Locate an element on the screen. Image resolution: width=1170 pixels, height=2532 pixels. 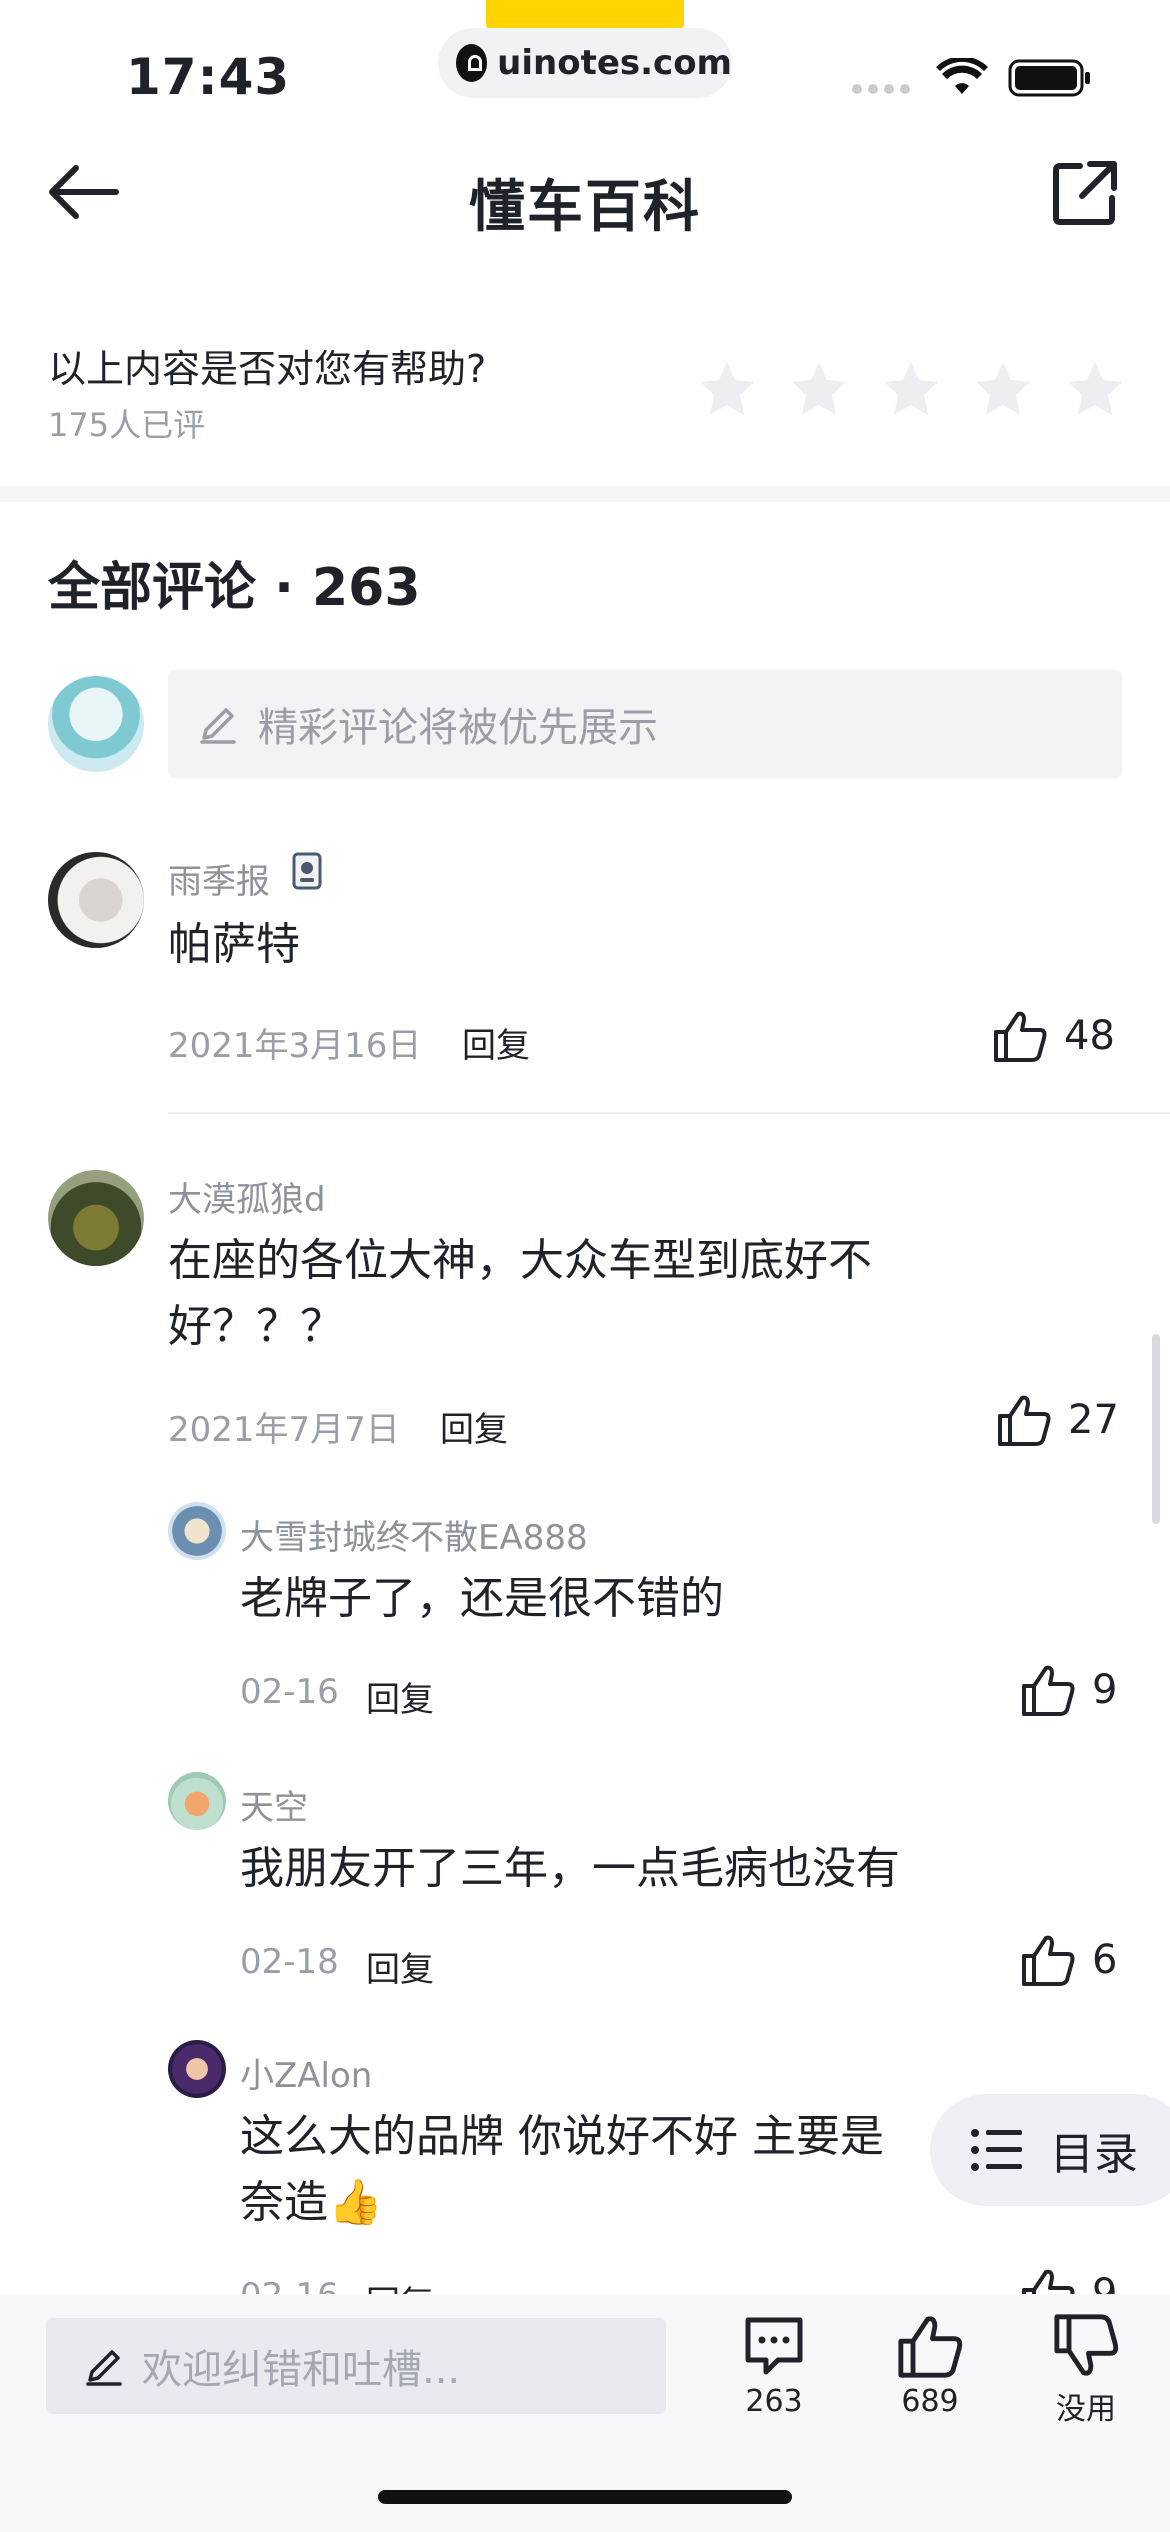
toc-label: 目录 is located at coordinates (1094, 2154).